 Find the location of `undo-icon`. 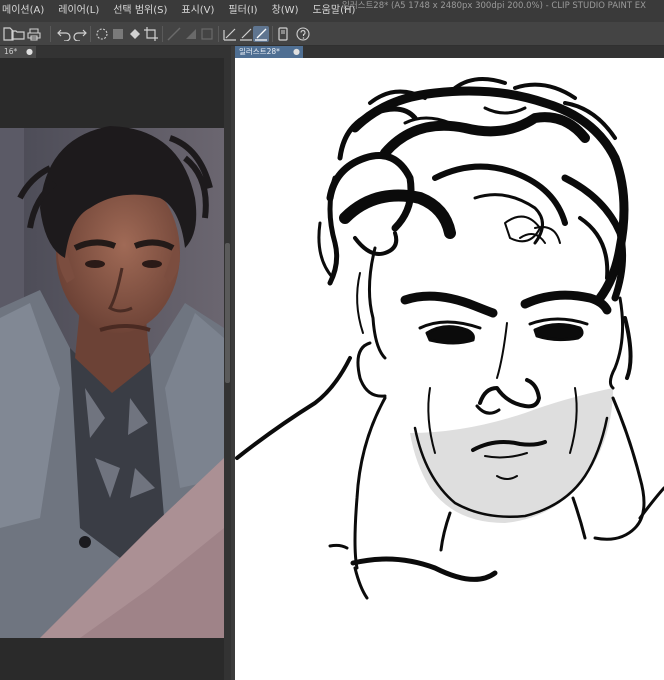

undo-icon is located at coordinates (64, 34).